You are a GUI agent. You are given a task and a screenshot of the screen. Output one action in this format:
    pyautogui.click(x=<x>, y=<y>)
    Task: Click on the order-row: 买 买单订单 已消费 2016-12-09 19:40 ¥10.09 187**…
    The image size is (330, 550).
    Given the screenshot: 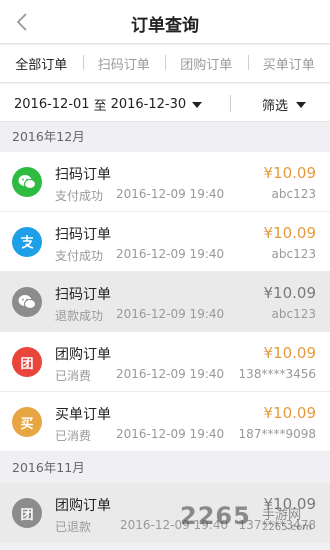 What is the action you would take?
    pyautogui.click(x=165, y=422)
    